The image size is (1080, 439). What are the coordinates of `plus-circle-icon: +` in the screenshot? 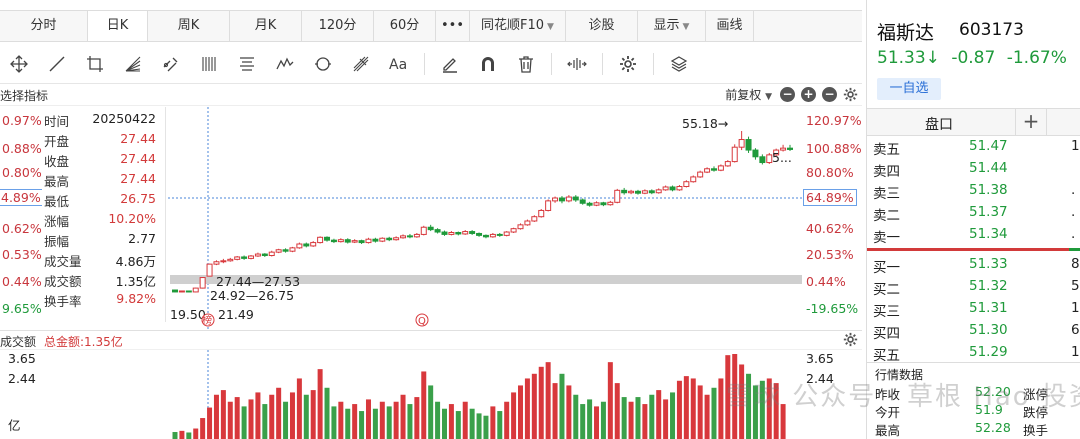 It's located at (808, 94).